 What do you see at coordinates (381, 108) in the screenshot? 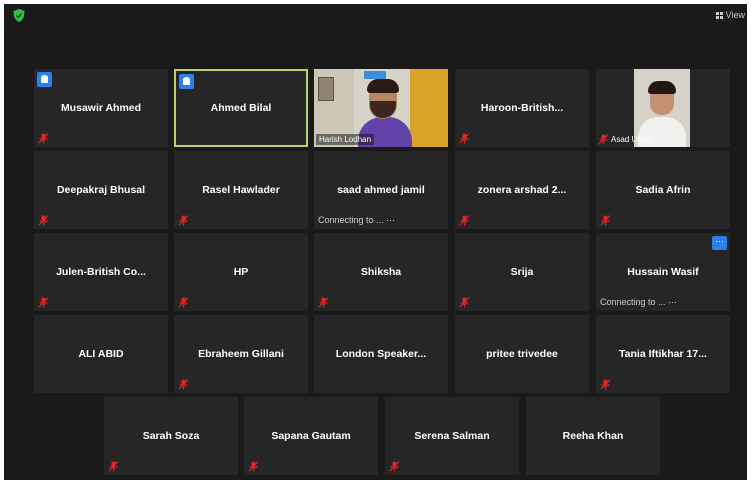
I see `participant-video-tile: Harish Lodhan` at bounding box center [381, 108].